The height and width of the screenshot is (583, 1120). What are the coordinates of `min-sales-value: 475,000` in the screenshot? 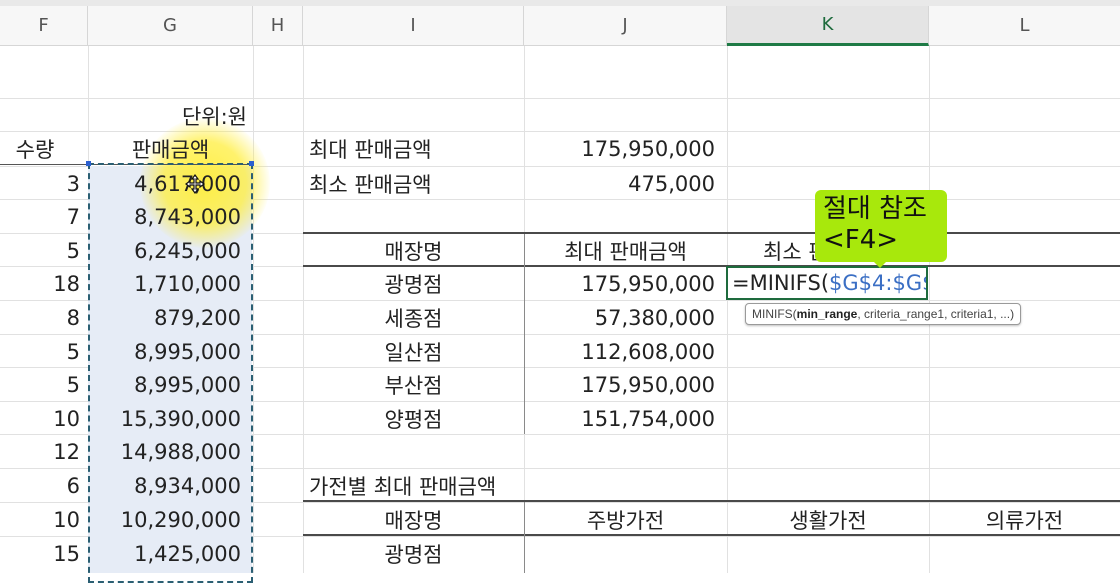 It's located at (625, 183).